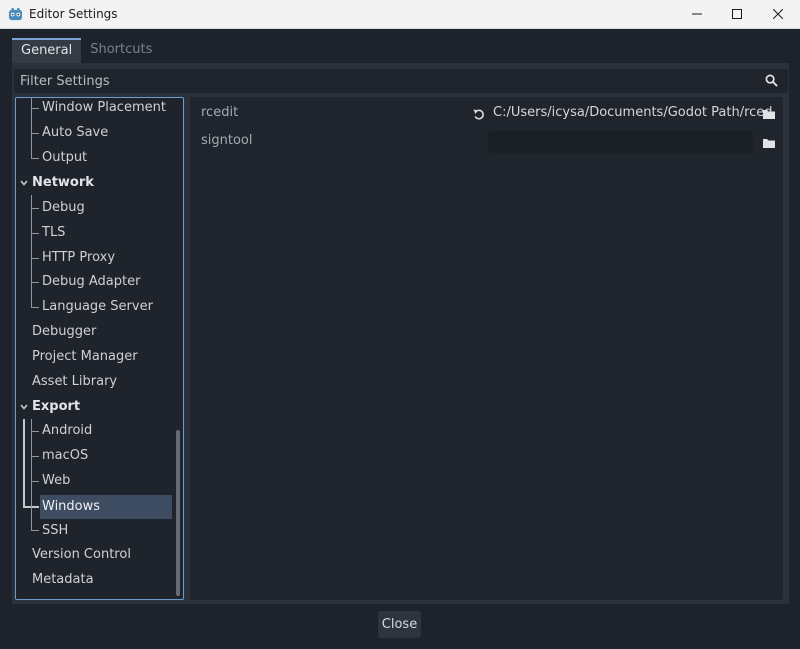 This screenshot has width=800, height=649. I want to click on tree-item-export: Export, so click(56, 407).